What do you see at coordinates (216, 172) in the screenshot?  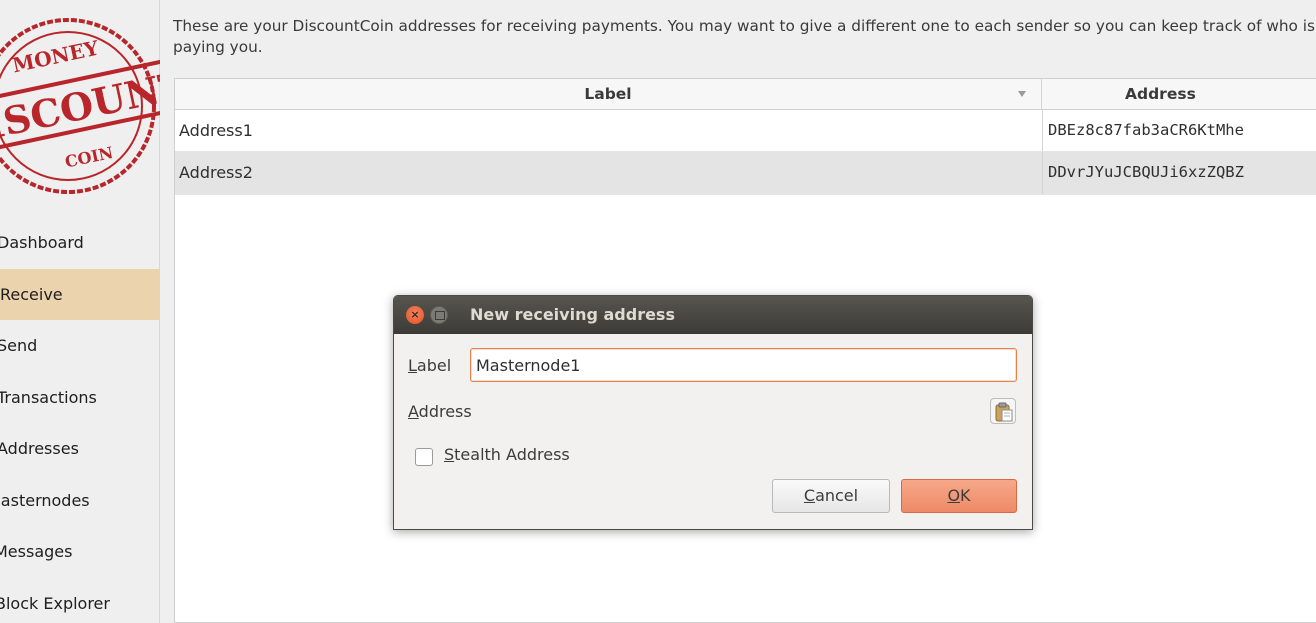 I see `row-label: Address2` at bounding box center [216, 172].